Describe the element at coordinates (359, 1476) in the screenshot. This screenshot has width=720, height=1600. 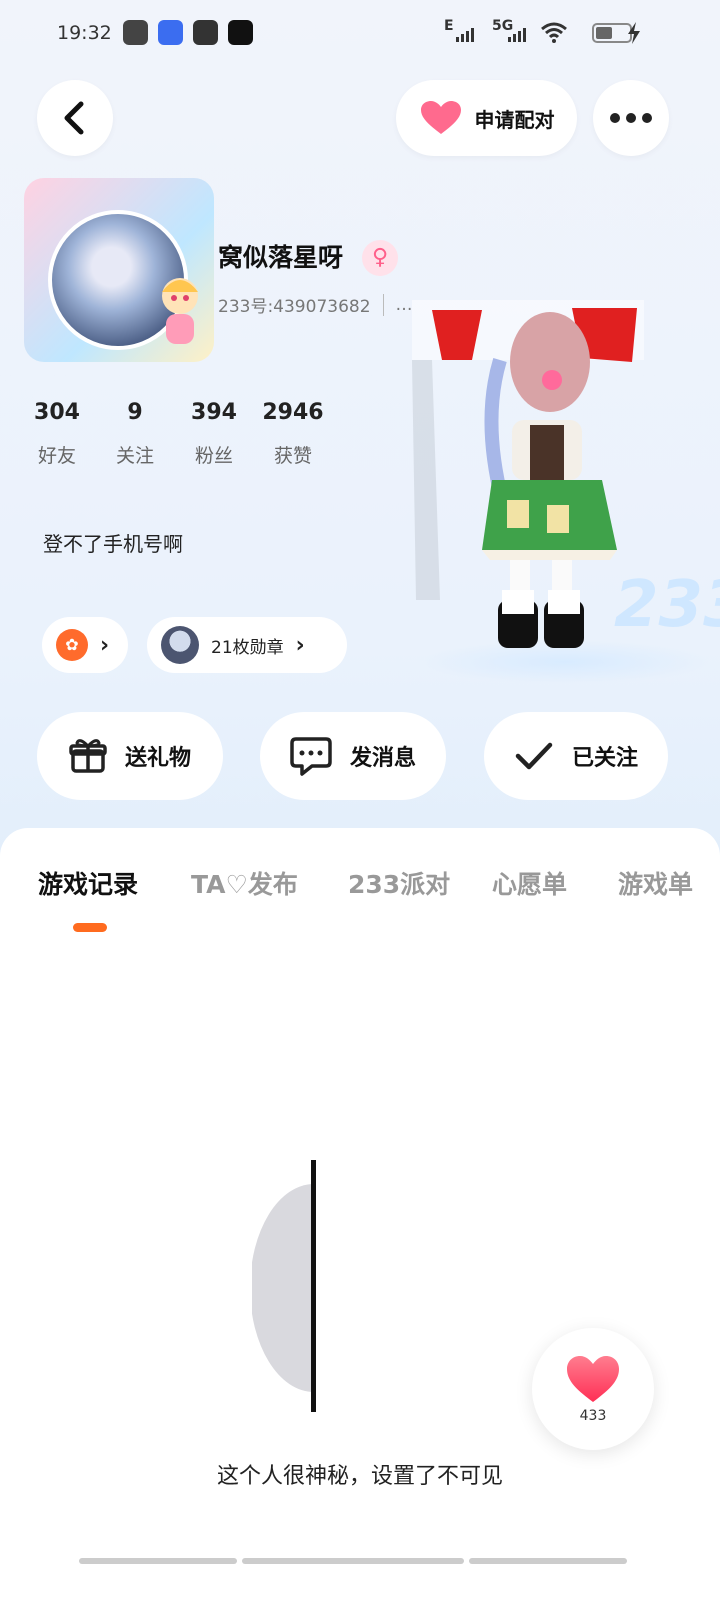
I see `empty-state-text: 这个人很神秘，设置了不可见` at that location.